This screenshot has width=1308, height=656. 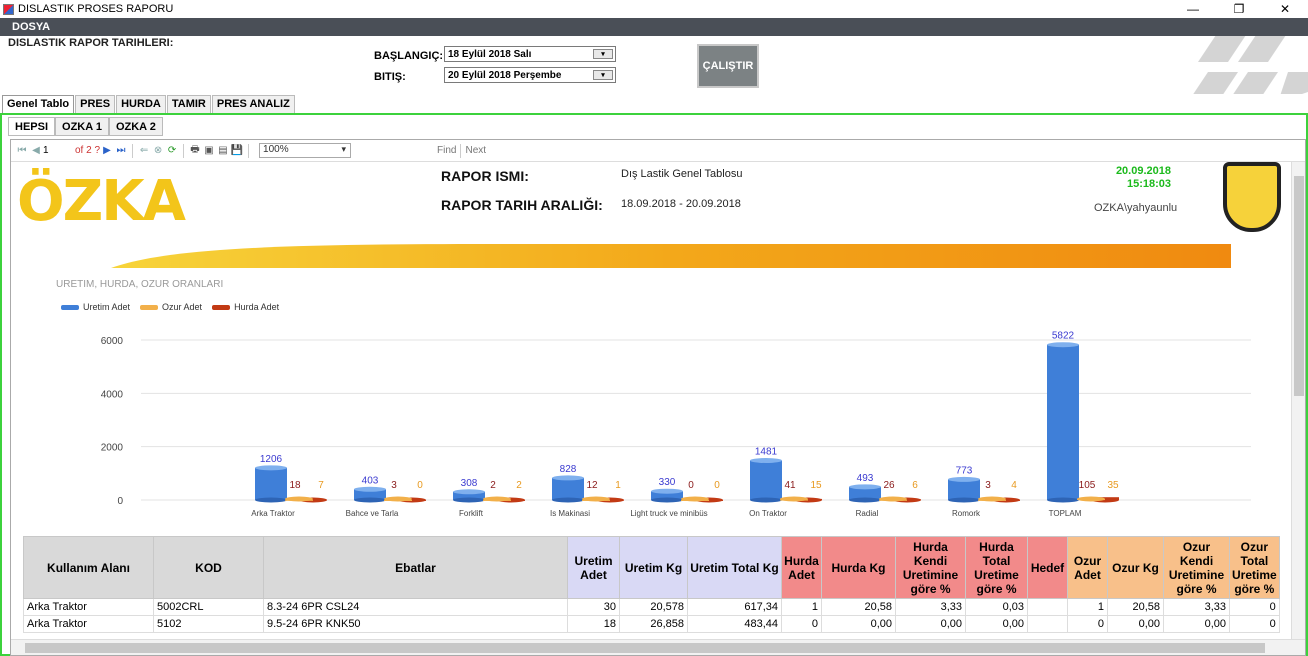 I want to click on minimize-button: —, so click(x=1193, y=9).